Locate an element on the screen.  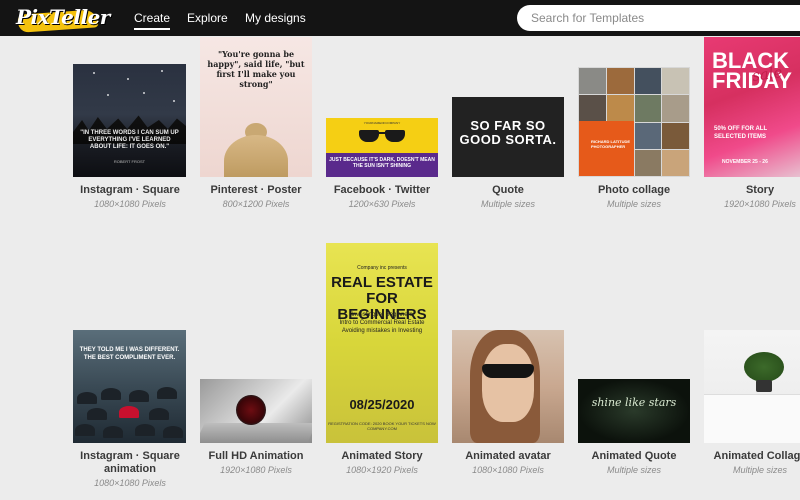
nav-explore: Explore is located at coordinates (207, 18).